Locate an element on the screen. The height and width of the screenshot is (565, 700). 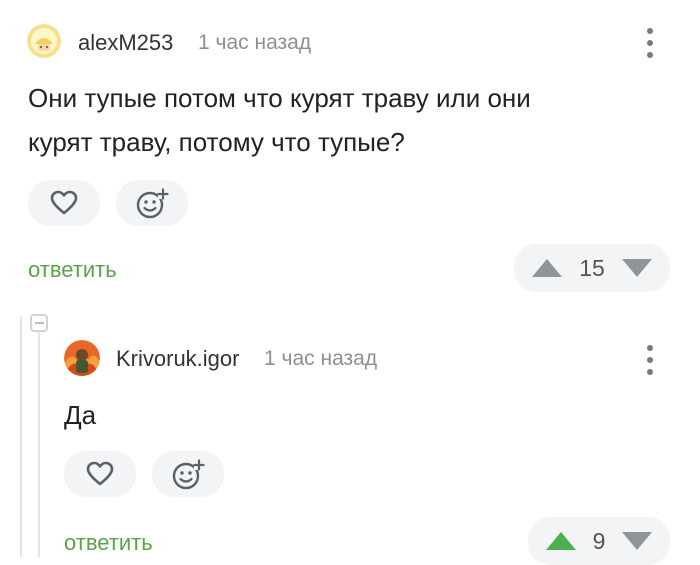
comment-text-line: курят траву, потому что тупые? is located at coordinates (216, 142).